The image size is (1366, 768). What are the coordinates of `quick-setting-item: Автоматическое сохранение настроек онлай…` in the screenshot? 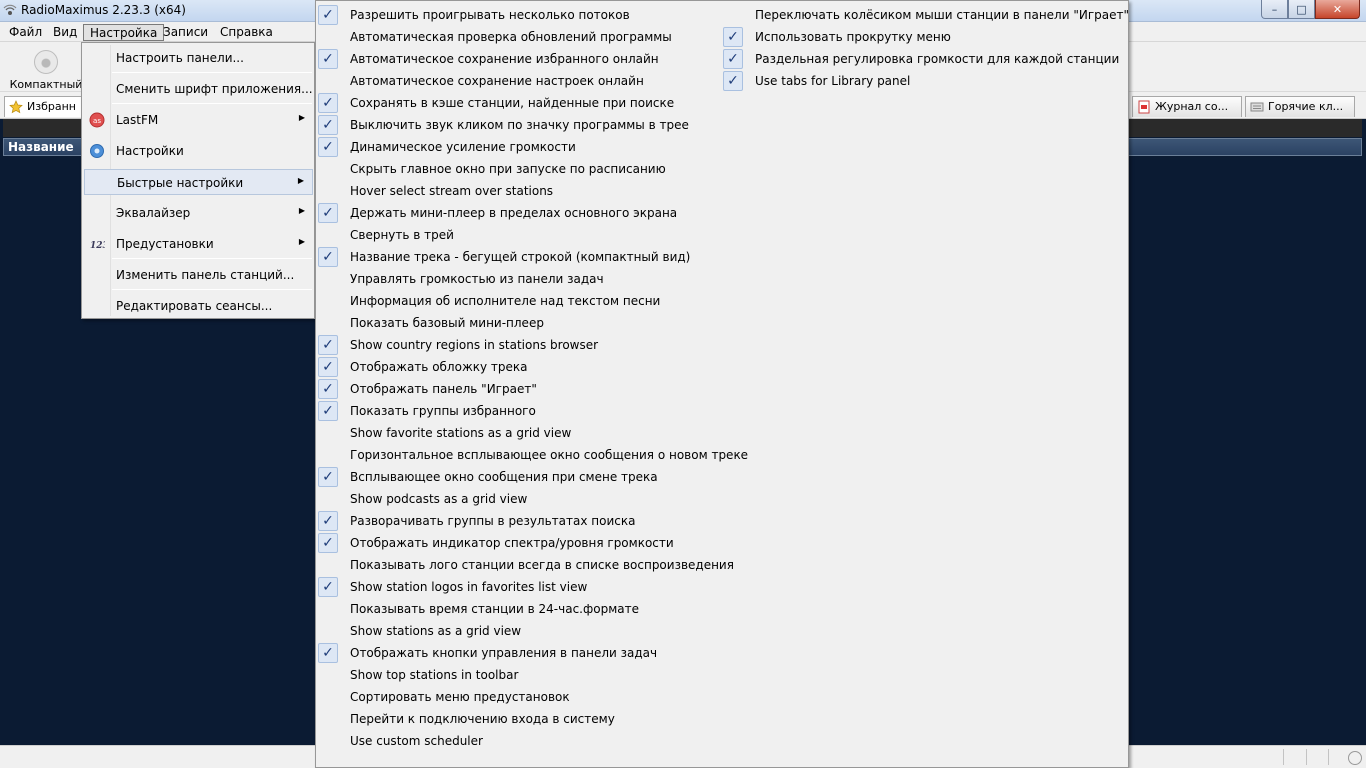 It's located at (518, 81).